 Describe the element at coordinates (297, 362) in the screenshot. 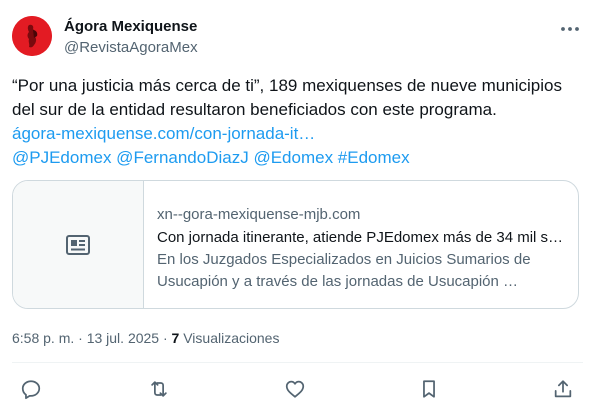

I see `divider` at that location.